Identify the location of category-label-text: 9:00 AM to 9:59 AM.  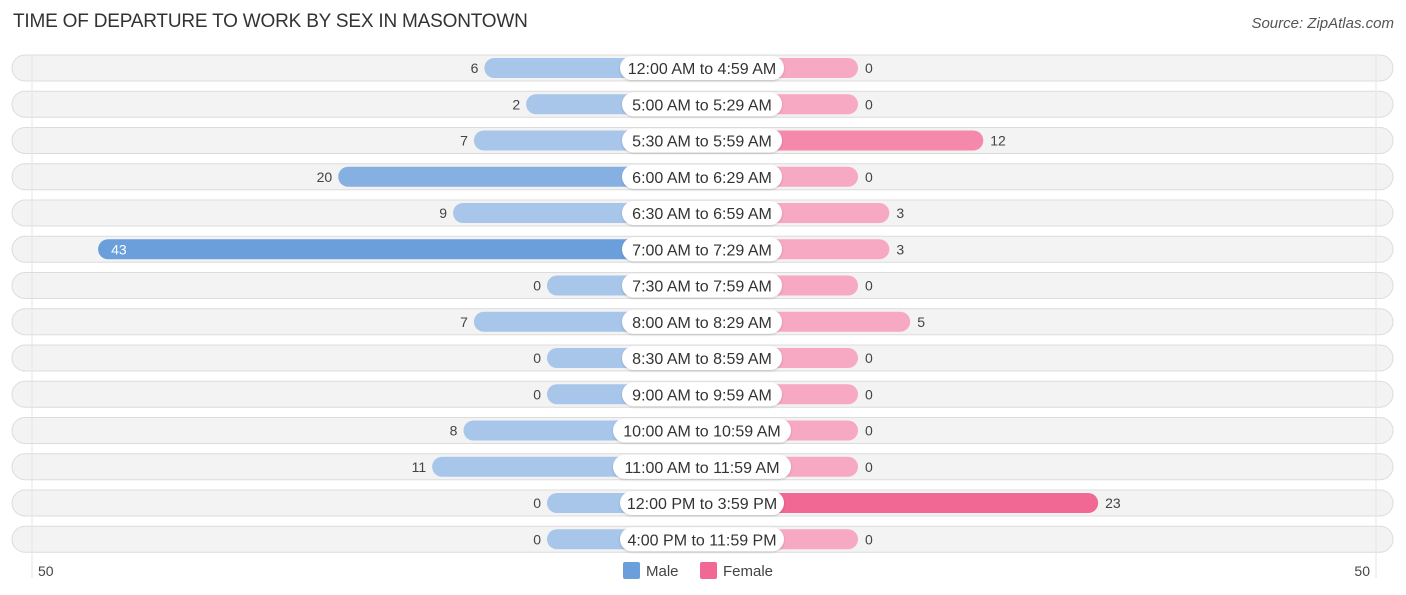
(702, 395).